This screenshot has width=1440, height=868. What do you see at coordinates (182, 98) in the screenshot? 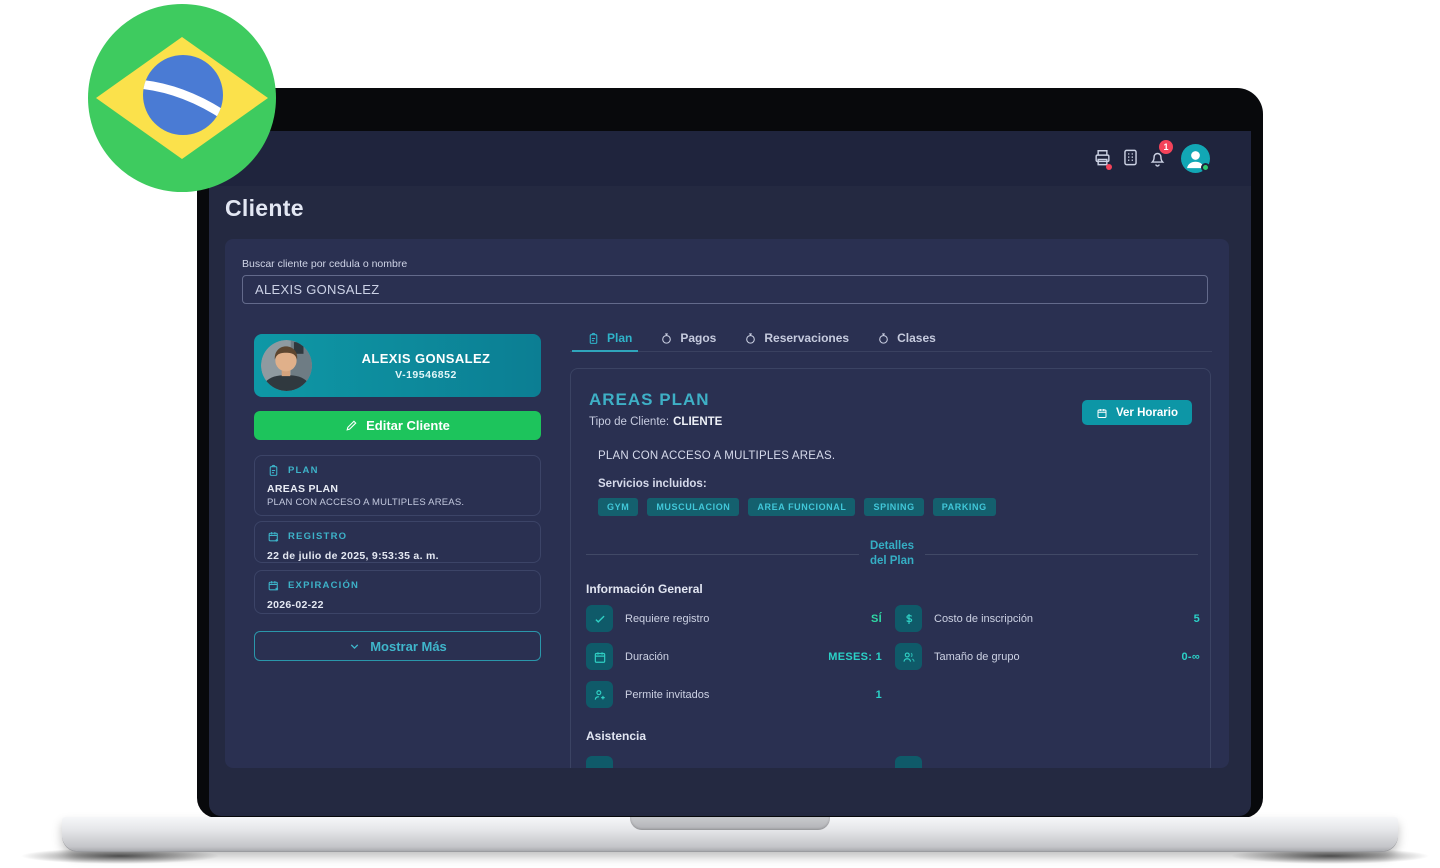
I see `brazil-flag-icon` at bounding box center [182, 98].